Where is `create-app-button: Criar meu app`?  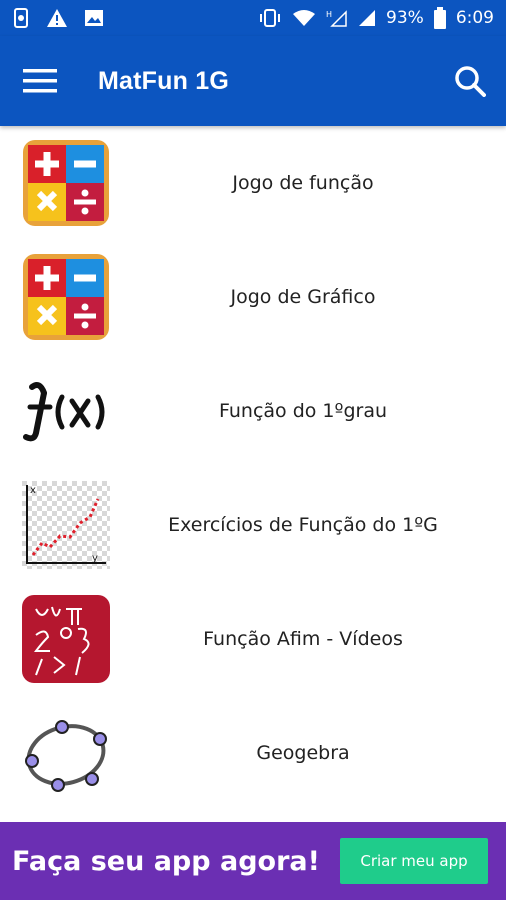
create-app-button: Criar meu app is located at coordinates (414, 861).